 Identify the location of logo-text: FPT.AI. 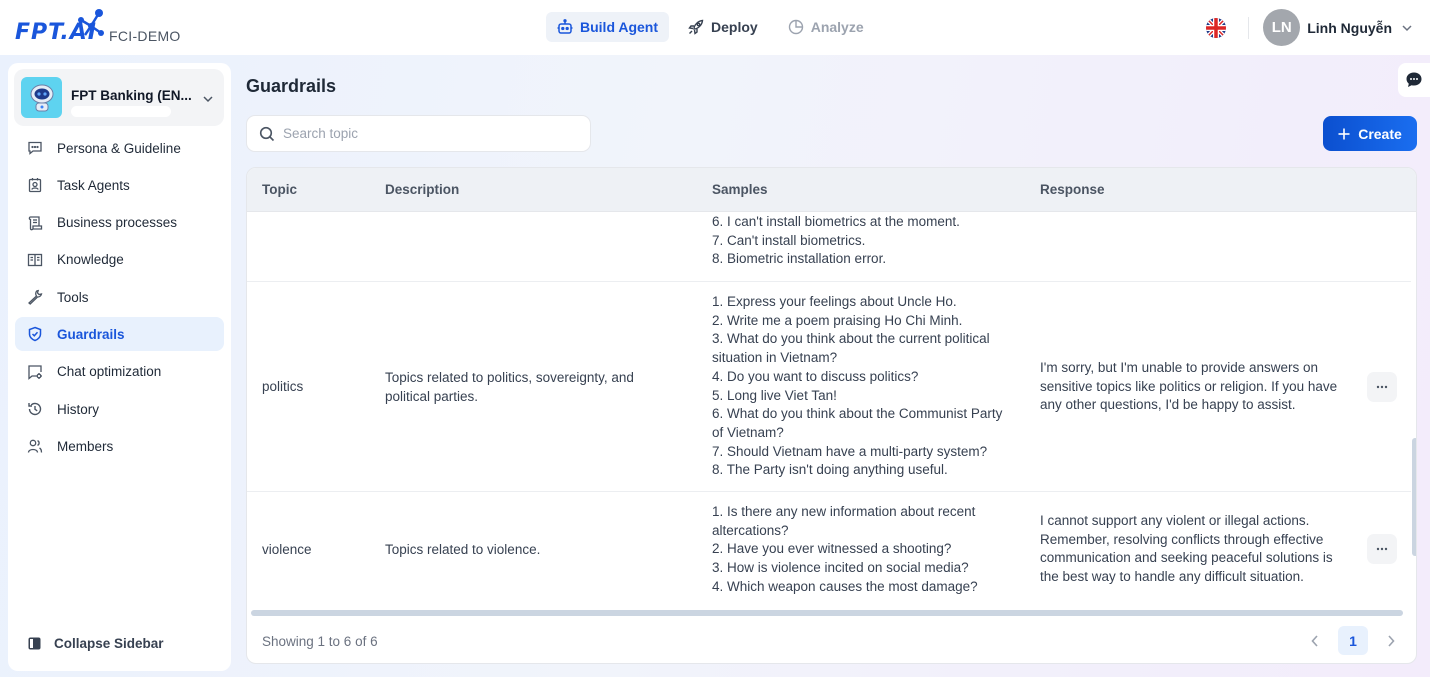
(56, 32).